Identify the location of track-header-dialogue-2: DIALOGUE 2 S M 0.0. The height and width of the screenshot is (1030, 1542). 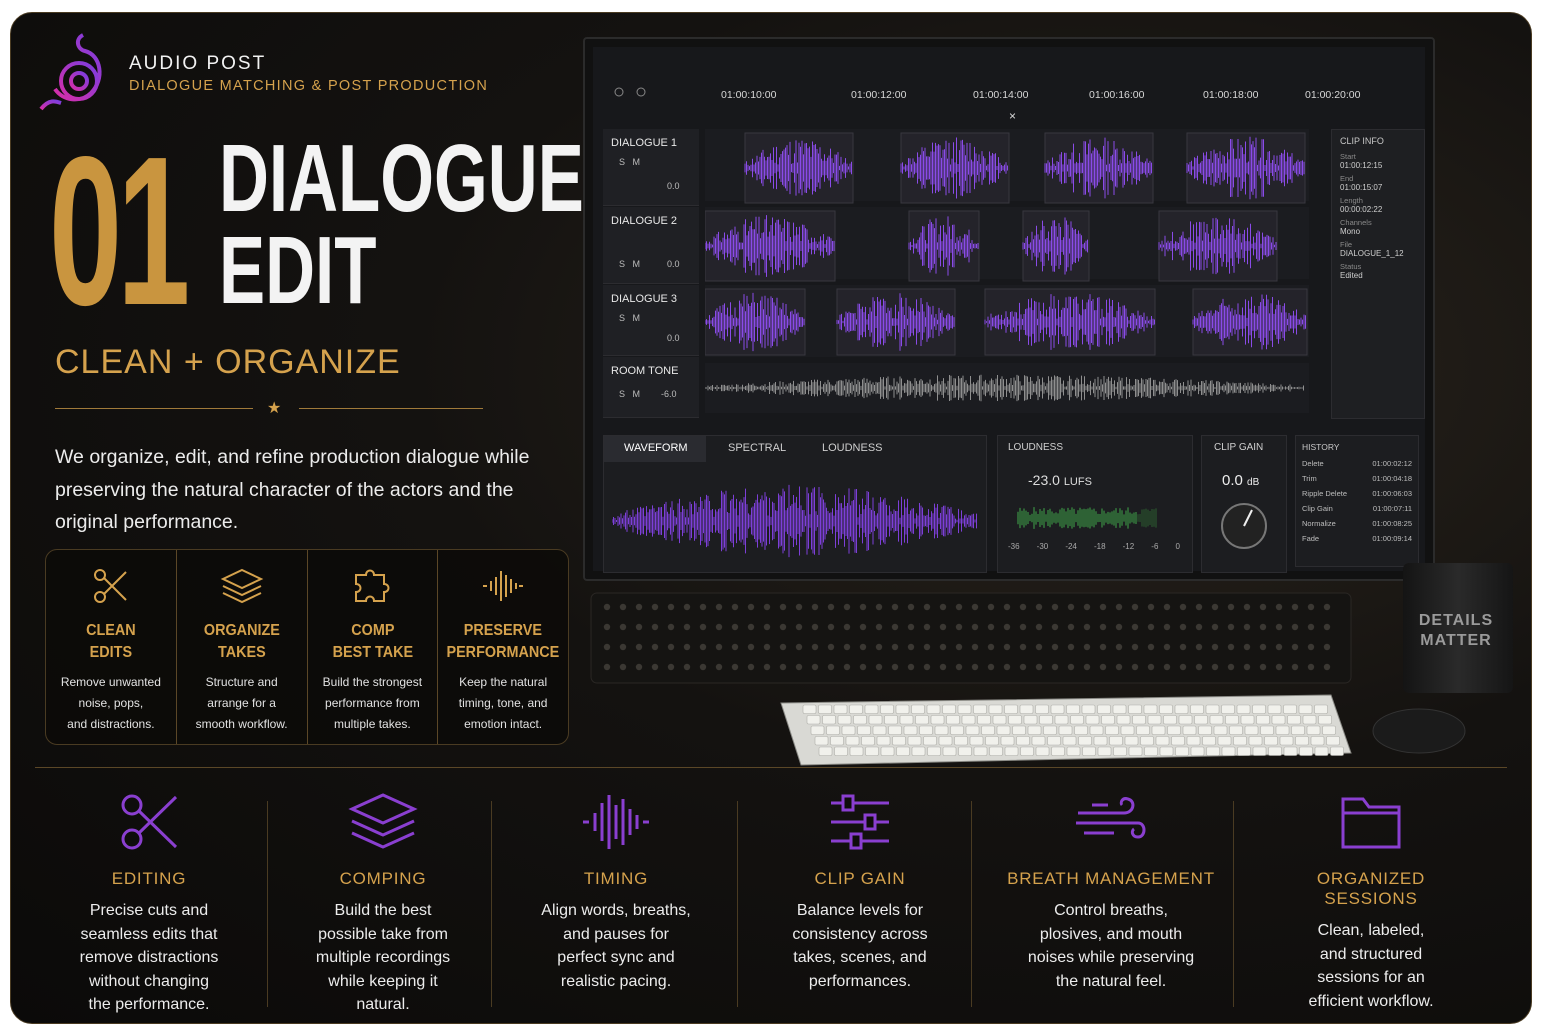
(651, 245).